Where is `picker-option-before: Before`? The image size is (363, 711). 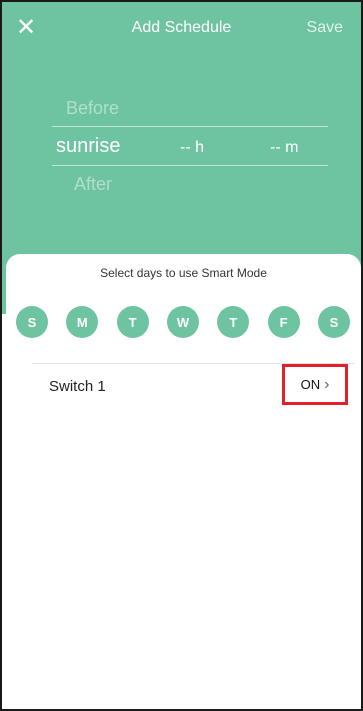 picker-option-before: Before is located at coordinates (190, 108).